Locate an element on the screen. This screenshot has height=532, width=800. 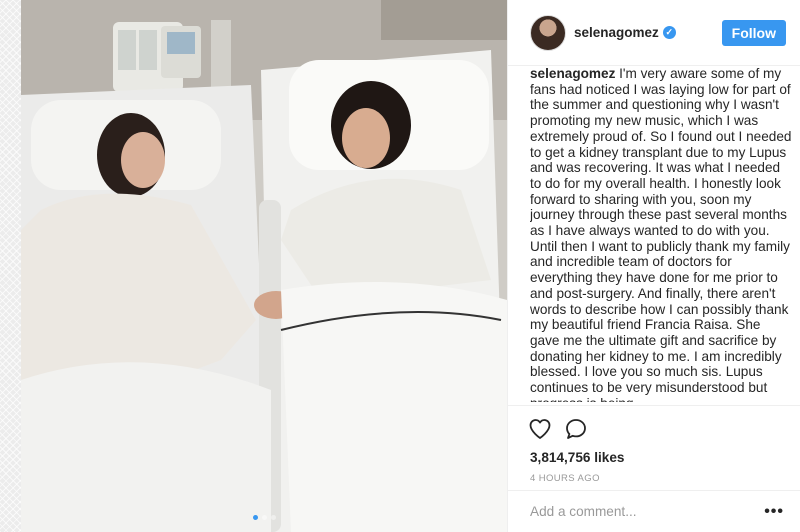
heart-icon is located at coordinates (540, 429).